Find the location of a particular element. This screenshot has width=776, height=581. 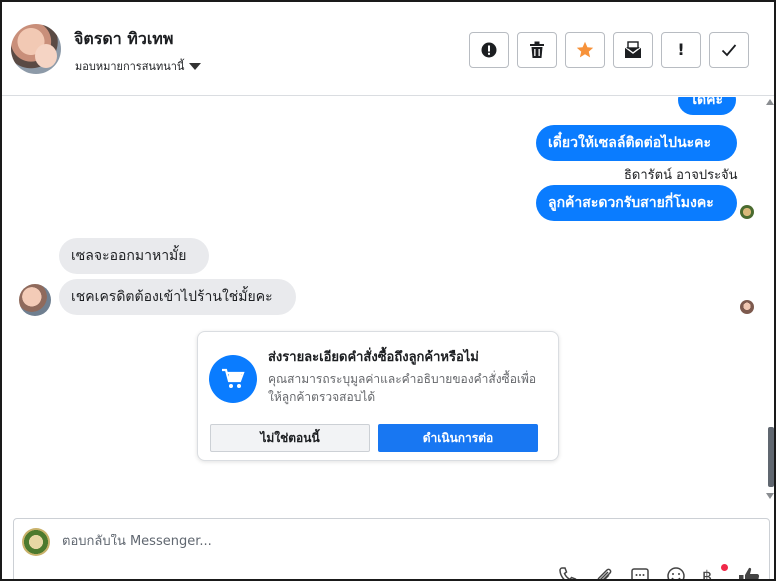

star-icon is located at coordinates (585, 49).